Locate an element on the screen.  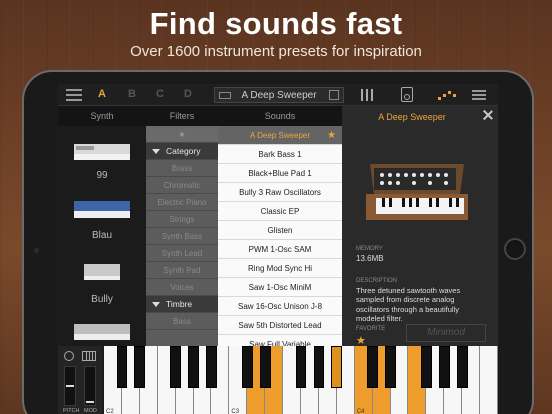
minimod-logo: Minimod is located at coordinates (446, 333).